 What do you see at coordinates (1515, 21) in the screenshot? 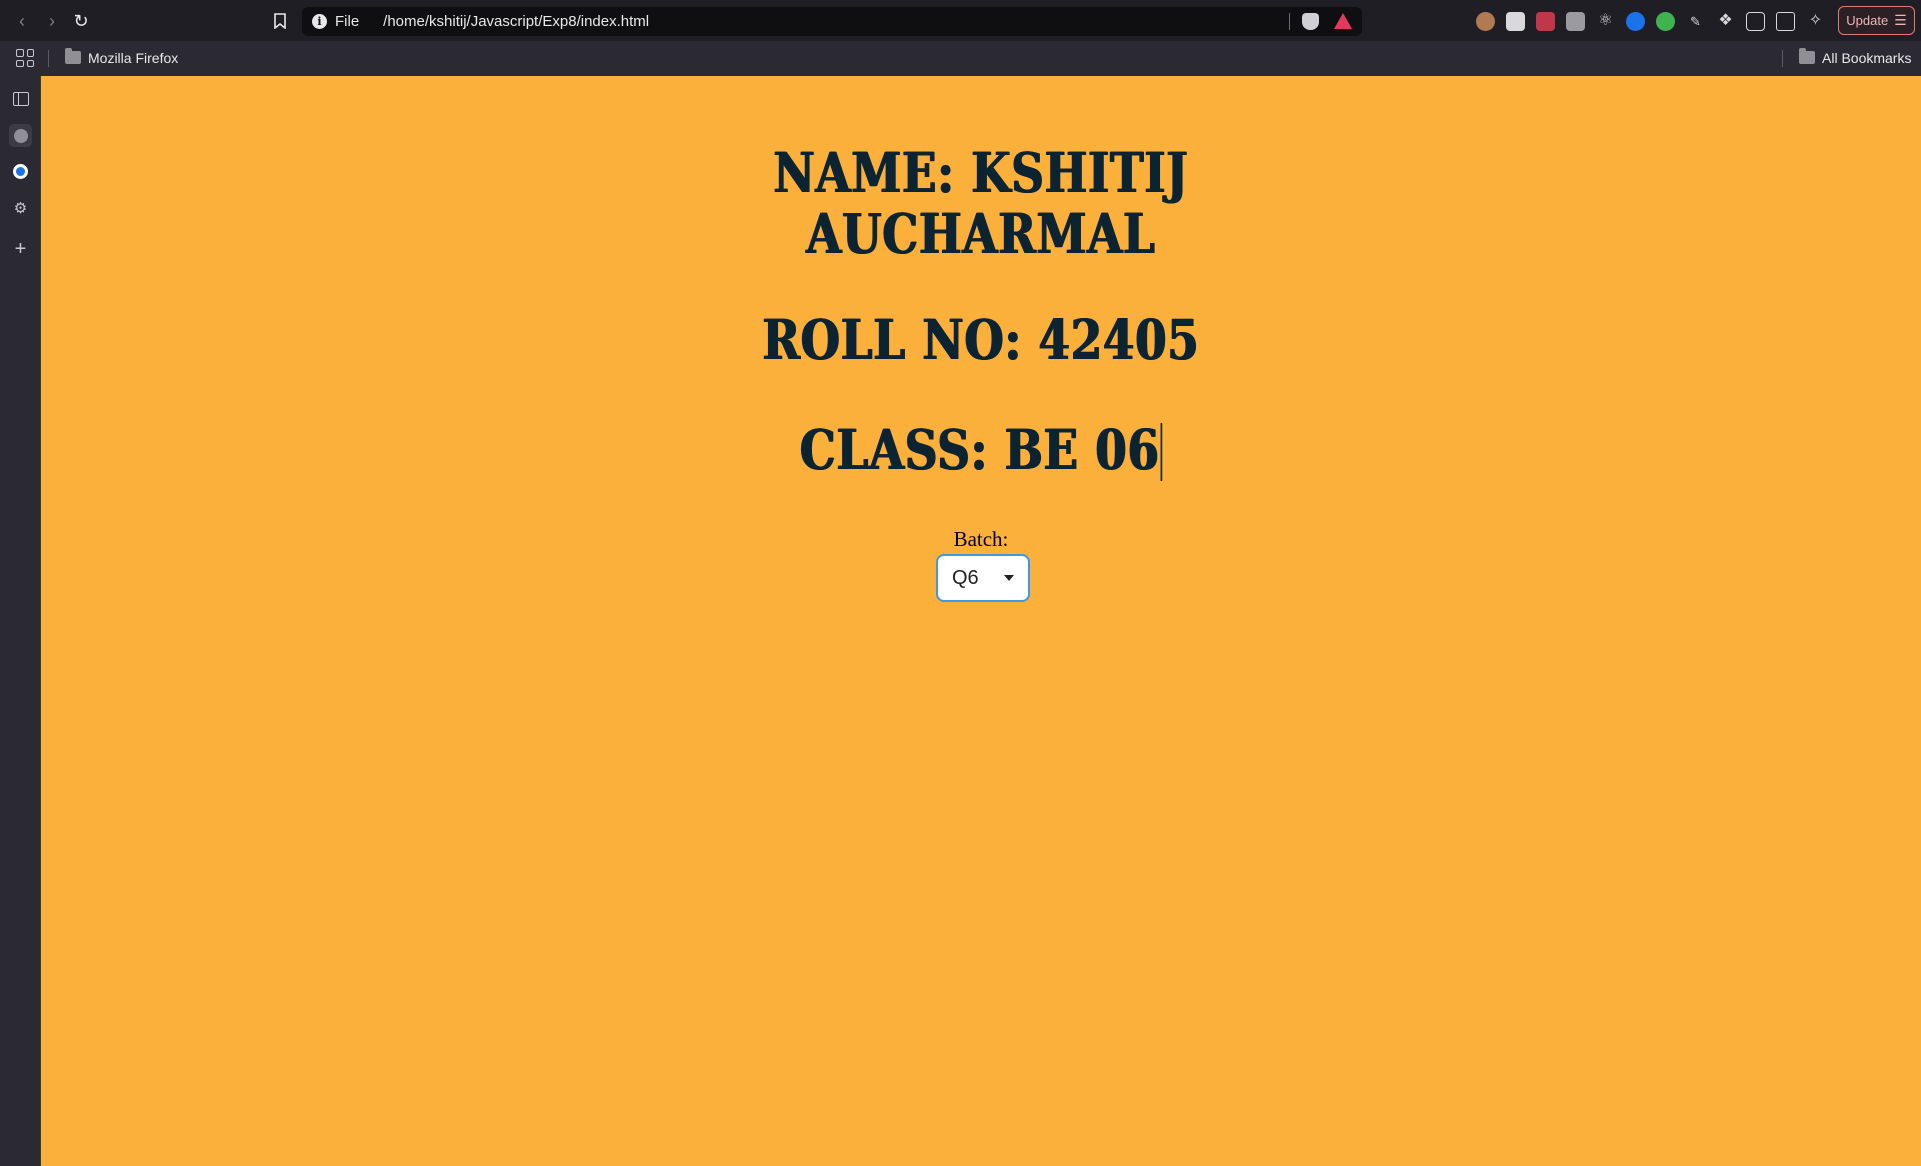
I see `extension-check-icon` at bounding box center [1515, 21].